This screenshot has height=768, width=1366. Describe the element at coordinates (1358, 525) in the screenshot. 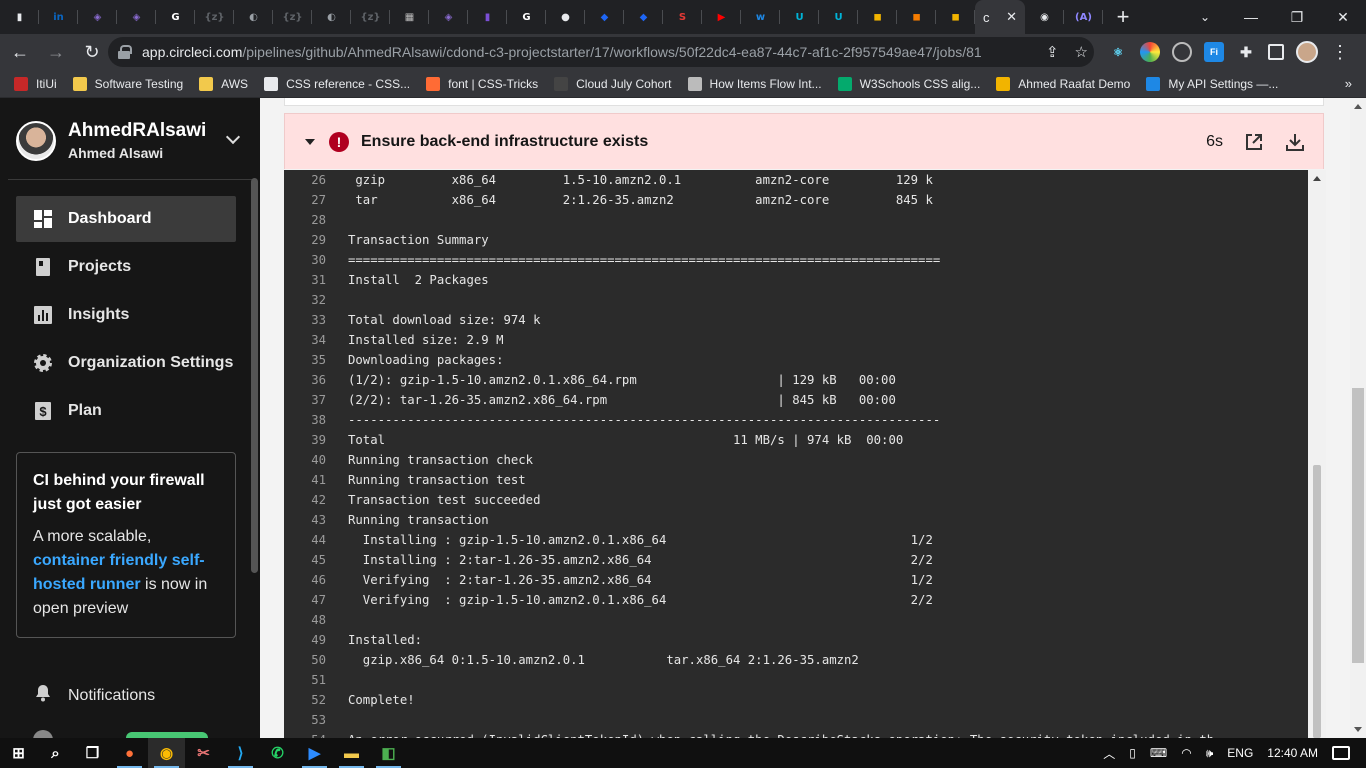

I see `page-scroll-thumb` at that location.